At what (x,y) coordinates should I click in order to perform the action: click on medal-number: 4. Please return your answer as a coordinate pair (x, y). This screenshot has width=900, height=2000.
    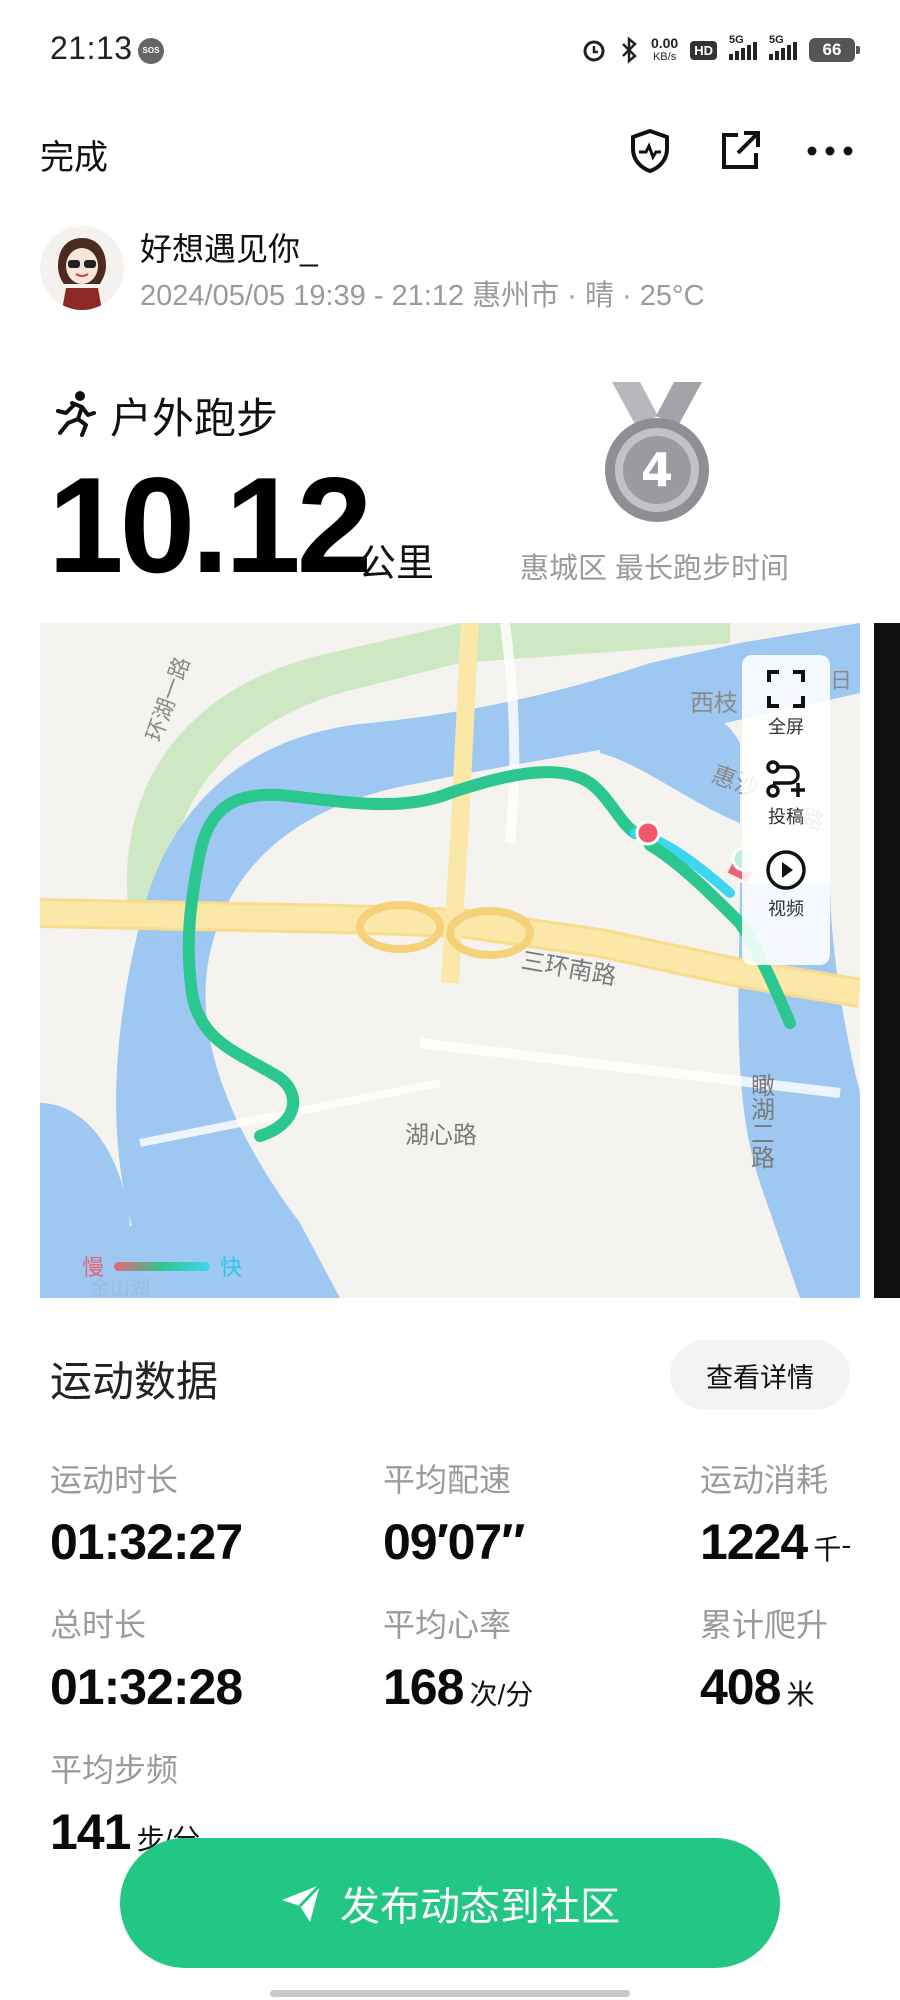
    Looking at the image, I should click on (657, 470).